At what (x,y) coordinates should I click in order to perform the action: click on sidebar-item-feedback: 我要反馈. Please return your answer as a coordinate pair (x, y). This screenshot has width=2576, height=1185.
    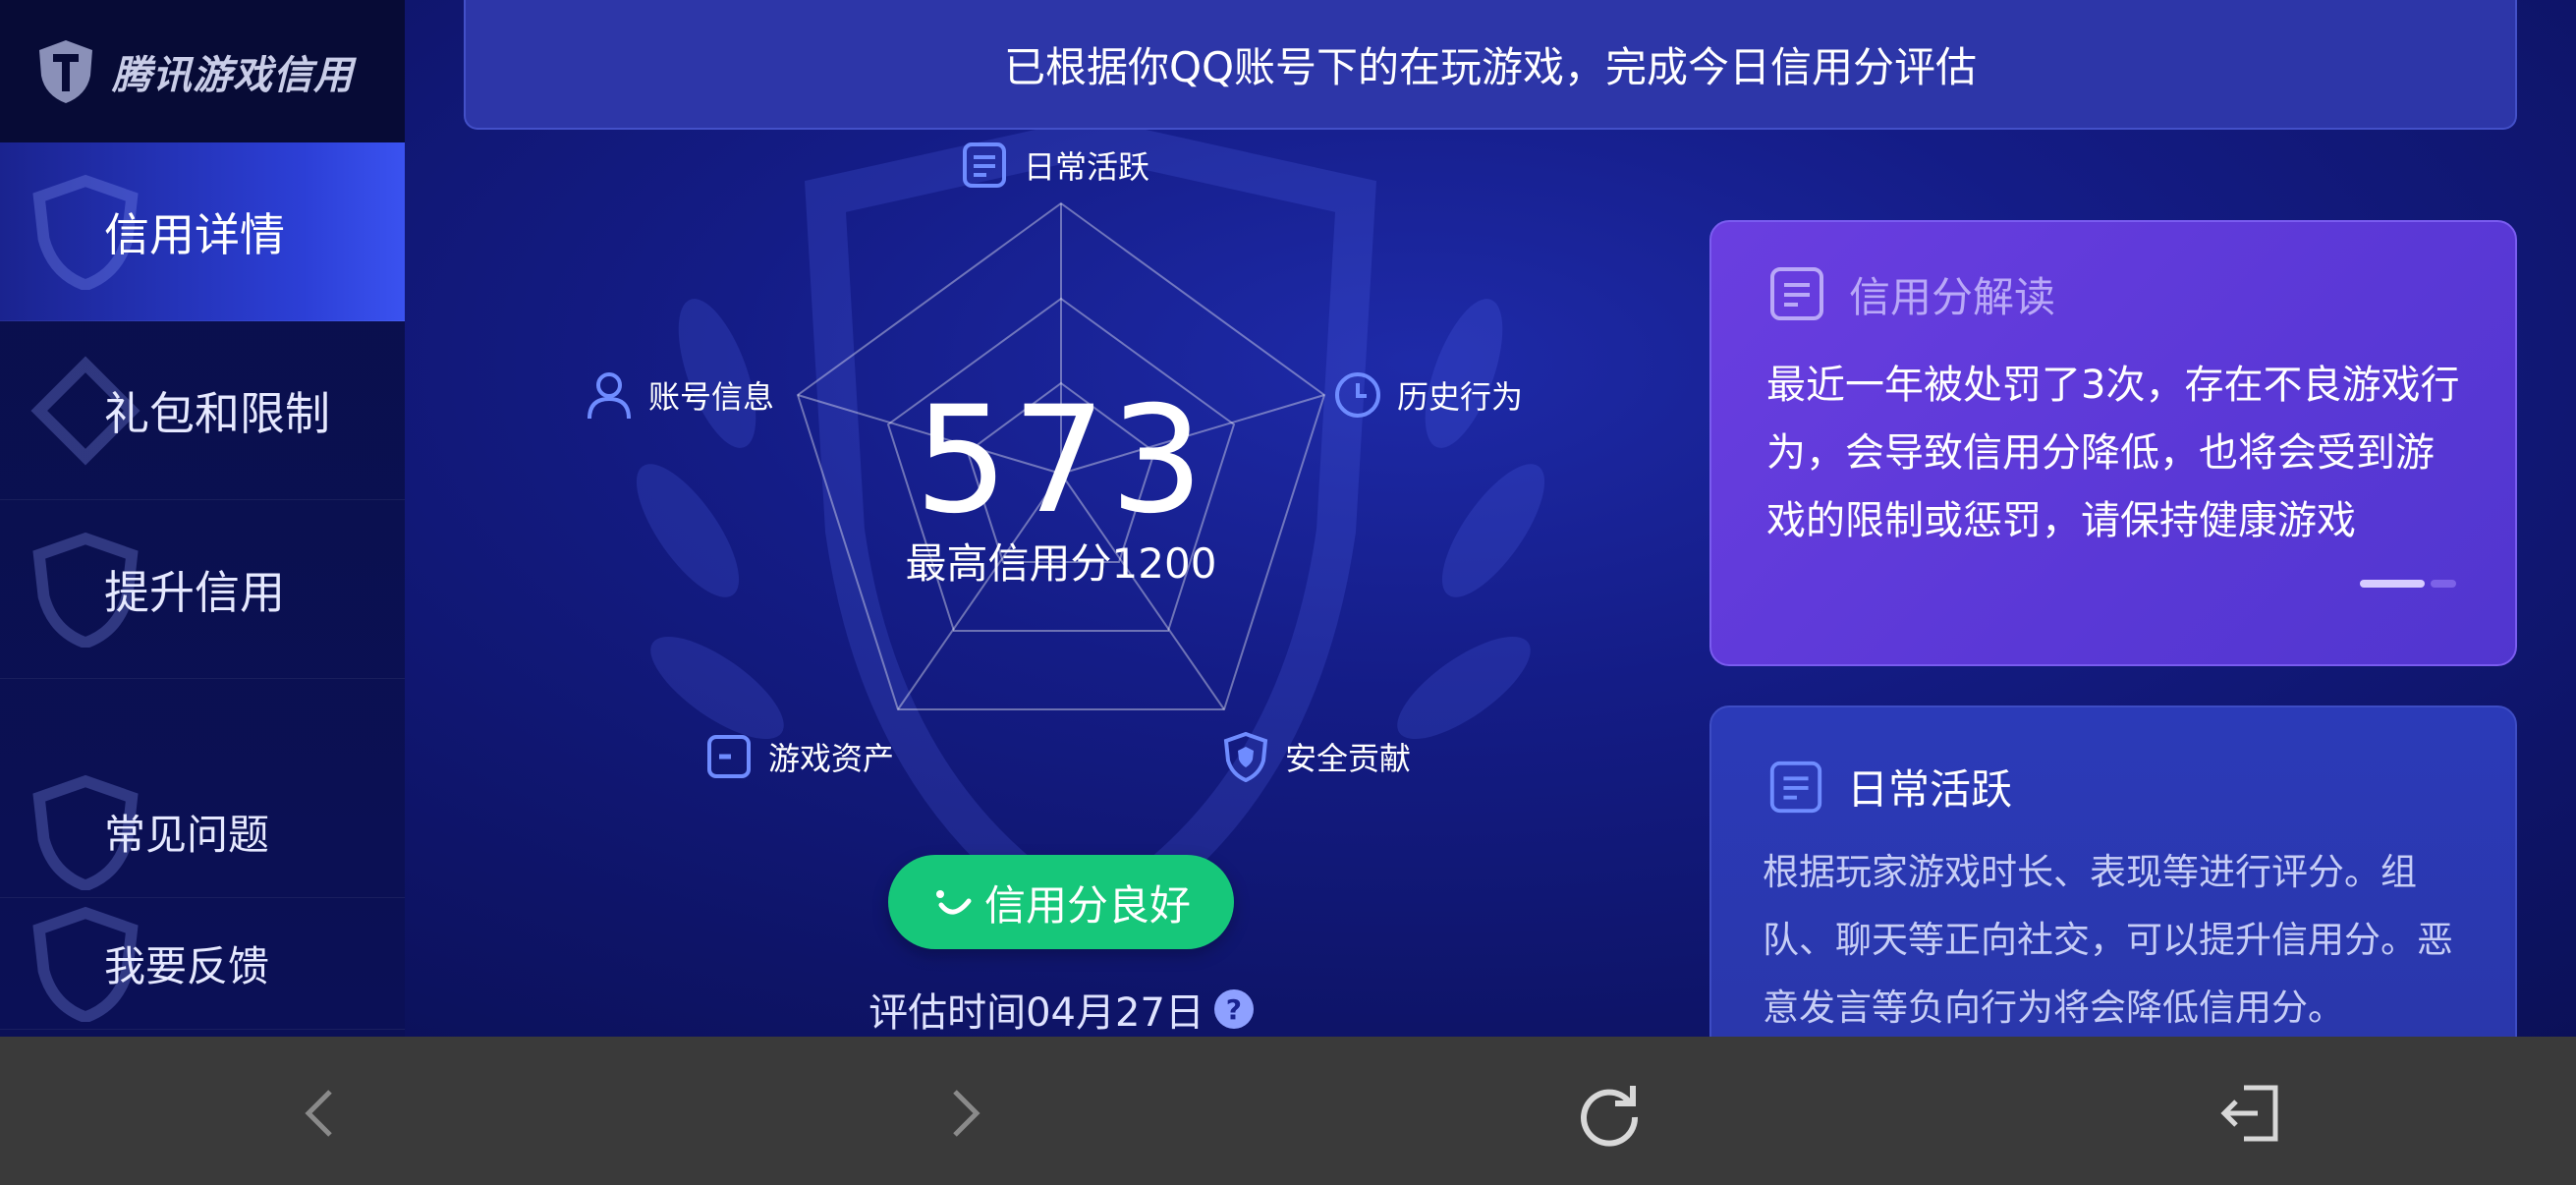
    Looking at the image, I should click on (202, 964).